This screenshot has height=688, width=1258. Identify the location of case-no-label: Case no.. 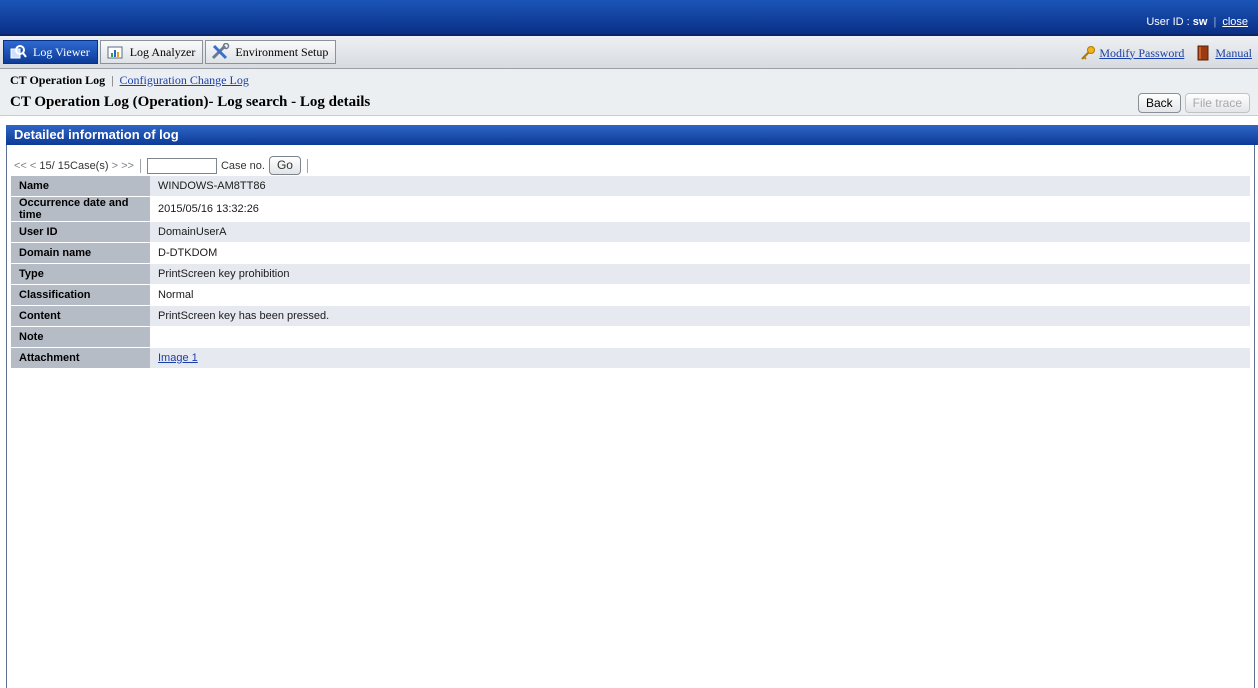
(242, 165).